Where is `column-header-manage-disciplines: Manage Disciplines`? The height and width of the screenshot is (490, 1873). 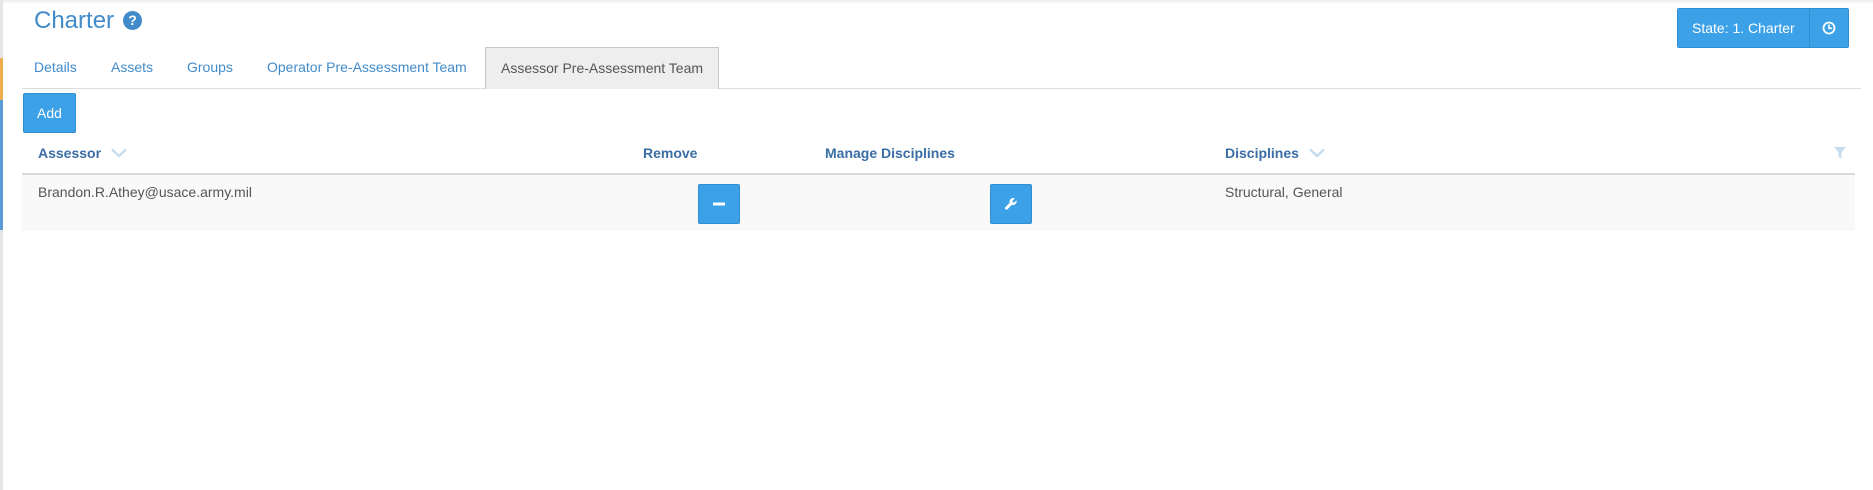 column-header-manage-disciplines: Manage Disciplines is located at coordinates (890, 153).